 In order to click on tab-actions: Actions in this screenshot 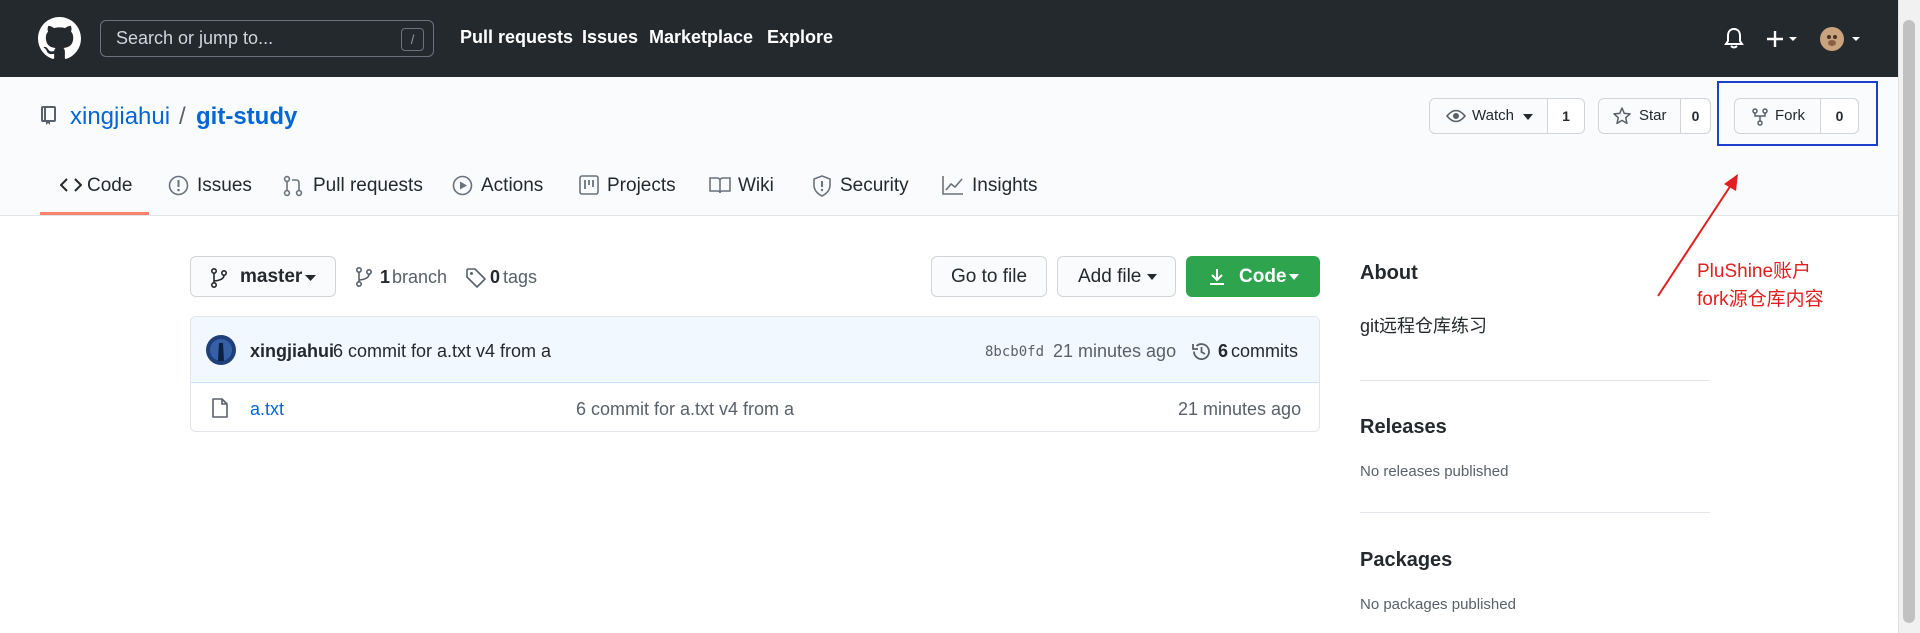, I will do `click(512, 186)`.